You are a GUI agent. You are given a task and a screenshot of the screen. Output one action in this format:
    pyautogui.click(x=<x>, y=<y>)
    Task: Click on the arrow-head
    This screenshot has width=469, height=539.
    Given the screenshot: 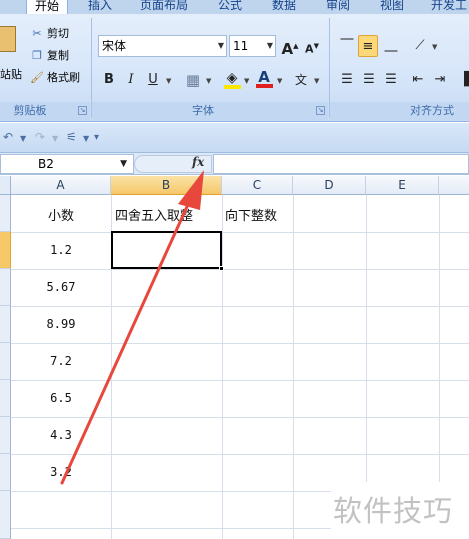 What is the action you would take?
    pyautogui.click(x=191, y=190)
    